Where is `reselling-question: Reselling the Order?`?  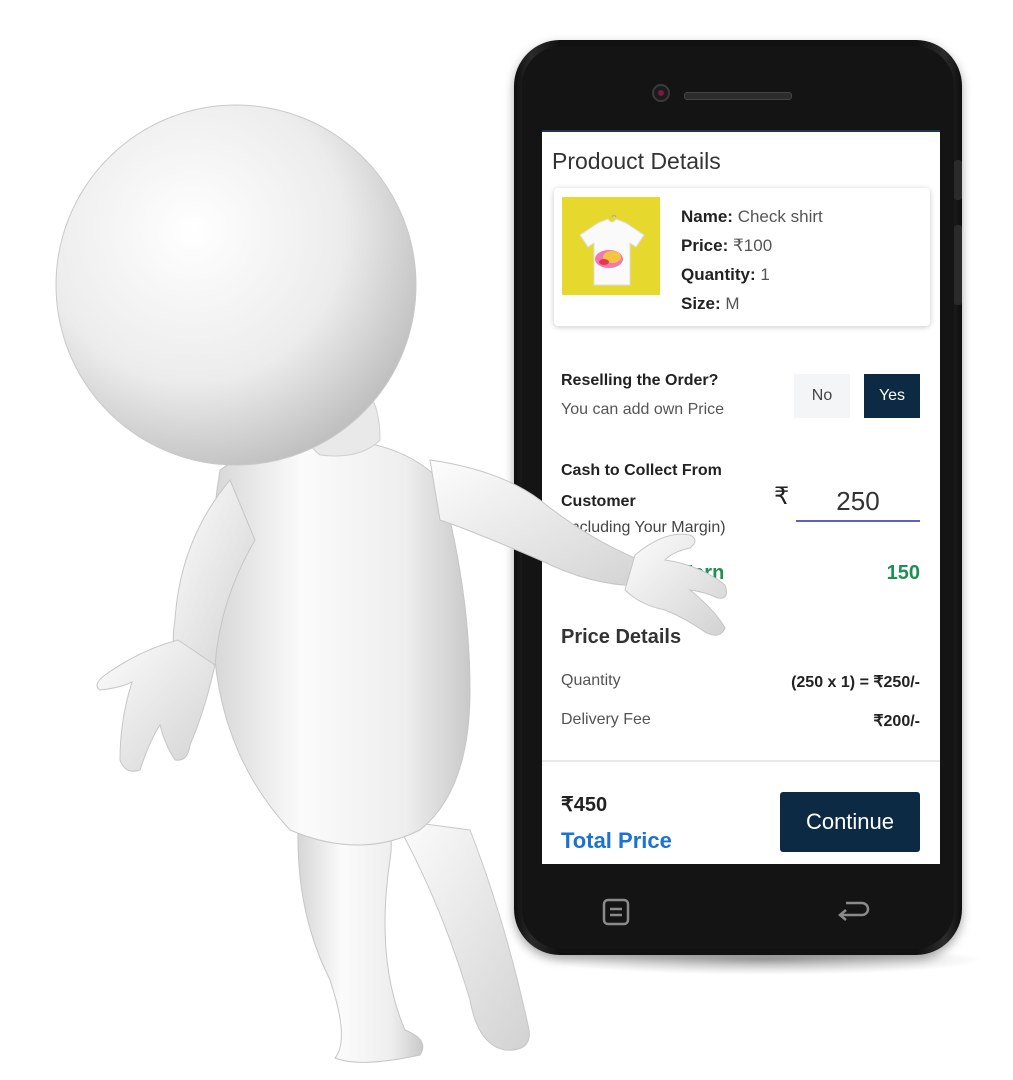
reselling-question: Reselling the Order? is located at coordinates (640, 380).